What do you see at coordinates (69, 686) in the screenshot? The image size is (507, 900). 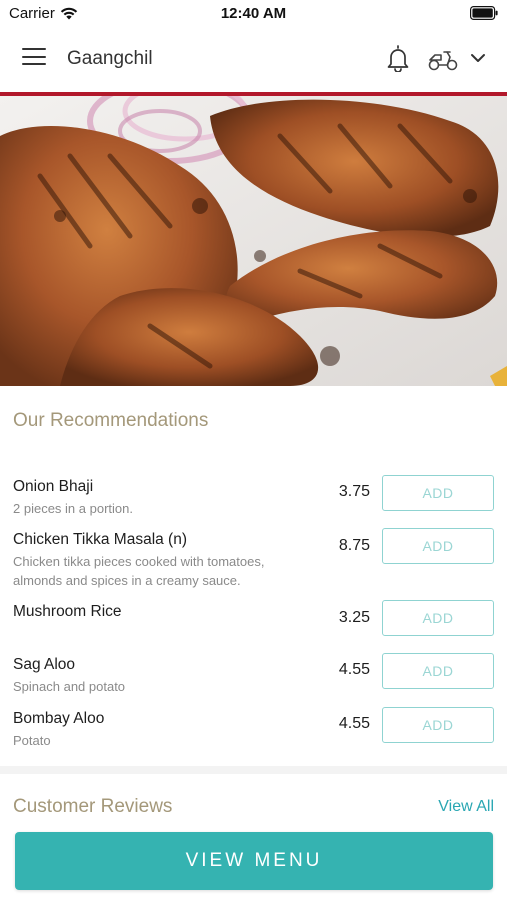 I see `menu-item-description: Spinach and potato` at bounding box center [69, 686].